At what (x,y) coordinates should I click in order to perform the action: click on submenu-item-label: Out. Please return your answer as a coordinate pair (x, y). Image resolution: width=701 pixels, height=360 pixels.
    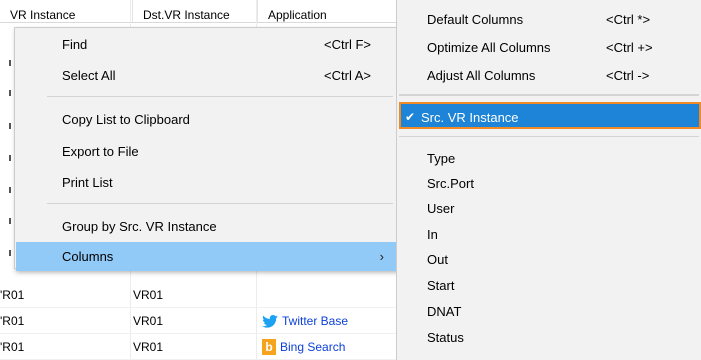
    Looking at the image, I should click on (437, 259).